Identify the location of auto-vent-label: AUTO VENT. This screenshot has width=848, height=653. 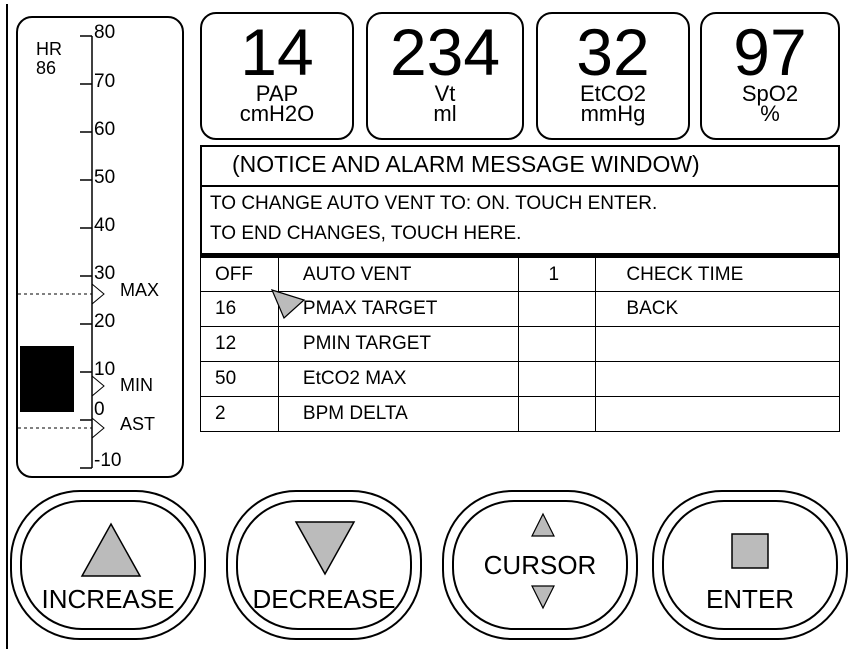
(398, 273).